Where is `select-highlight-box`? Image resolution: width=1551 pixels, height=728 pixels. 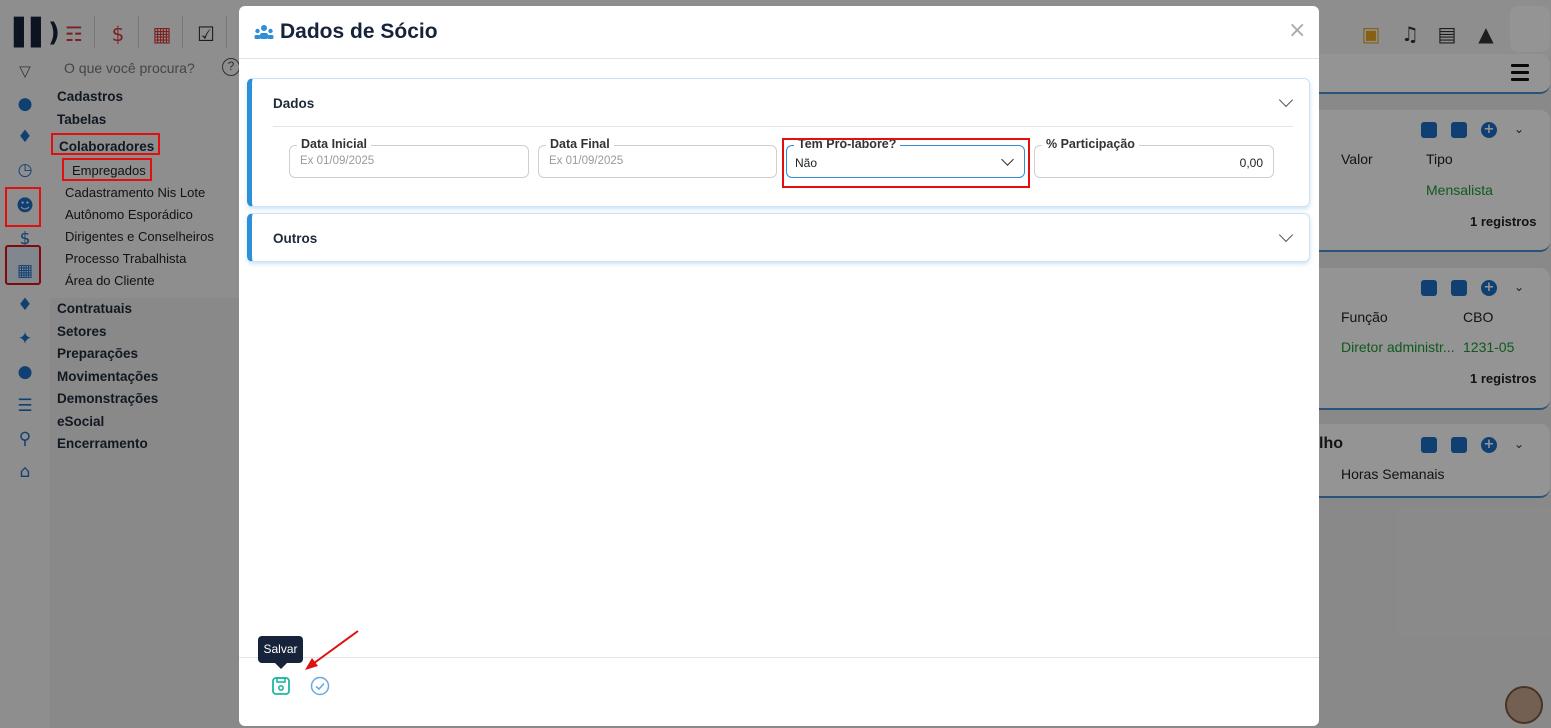
select-highlight-box is located at coordinates (906, 163).